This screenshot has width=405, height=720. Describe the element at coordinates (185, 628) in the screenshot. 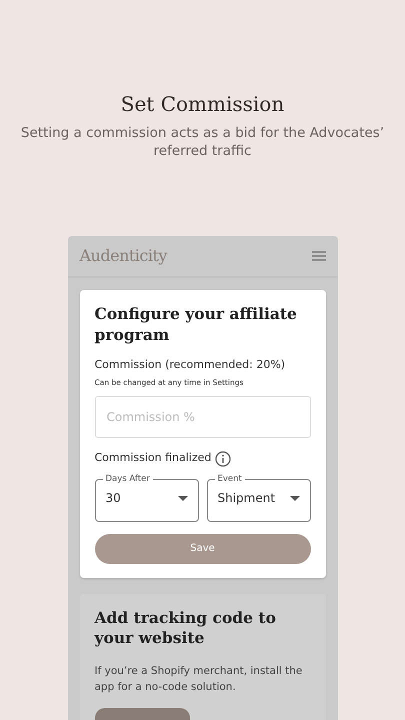

I see `card-title: Add tracking code to your website` at that location.